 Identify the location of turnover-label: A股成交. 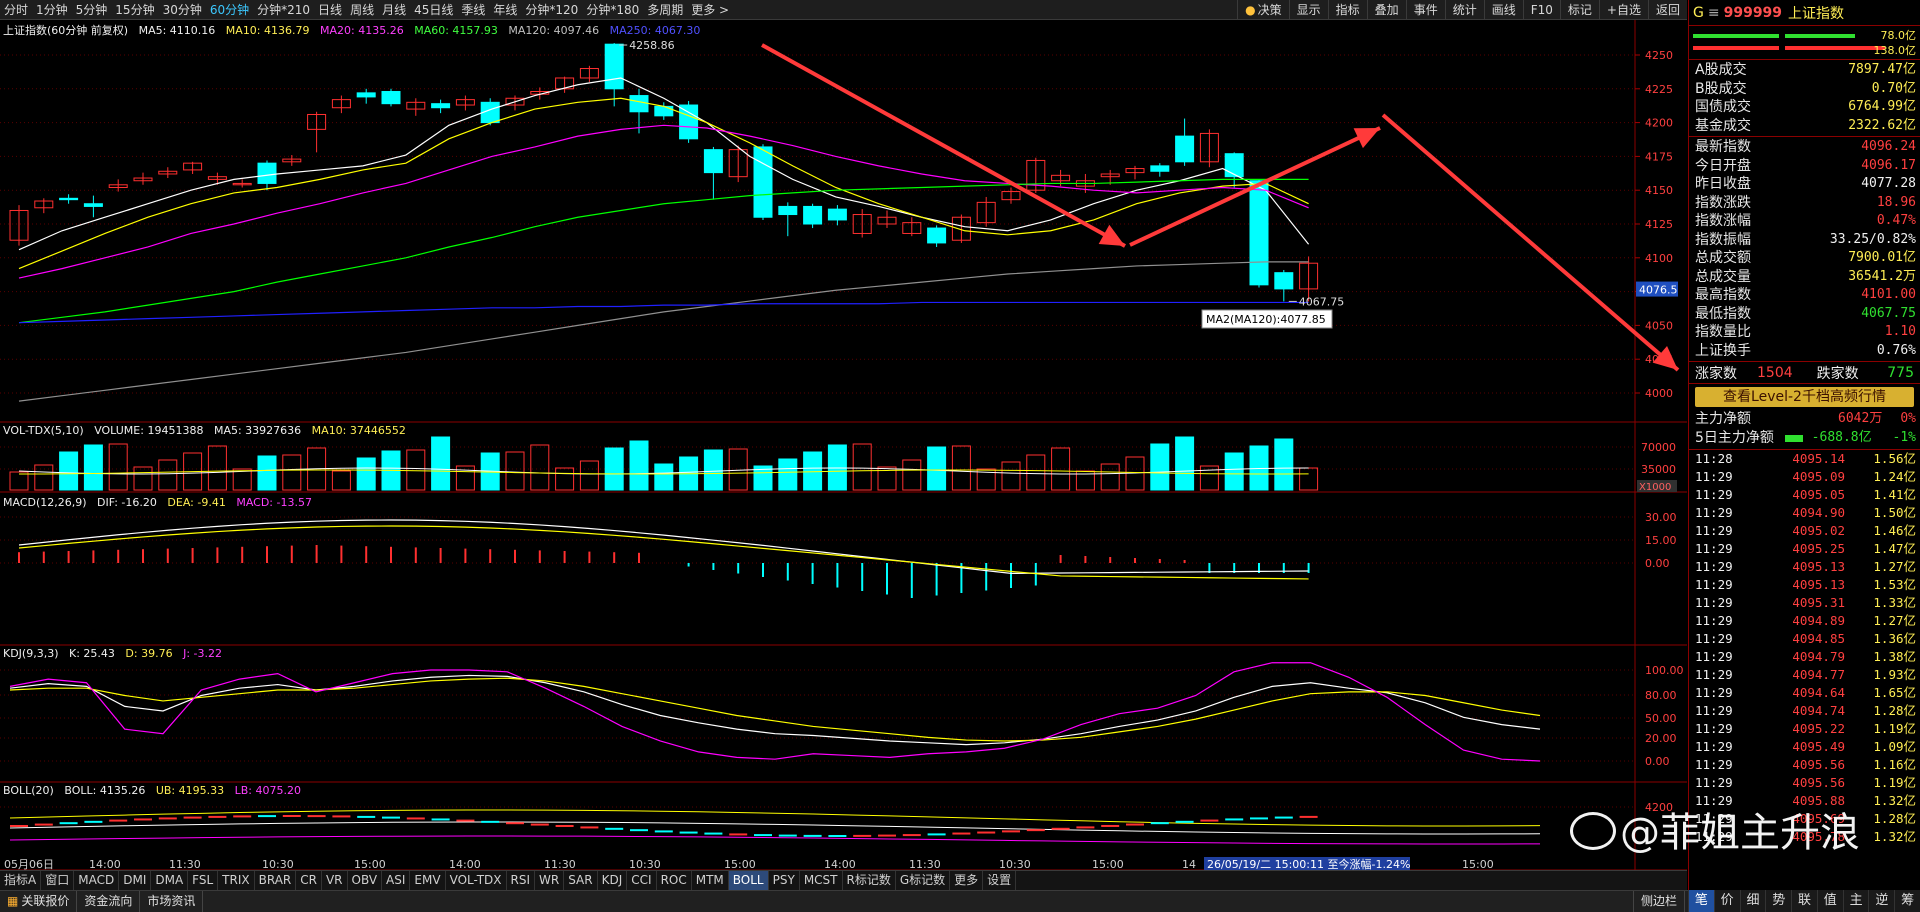
(1721, 70).